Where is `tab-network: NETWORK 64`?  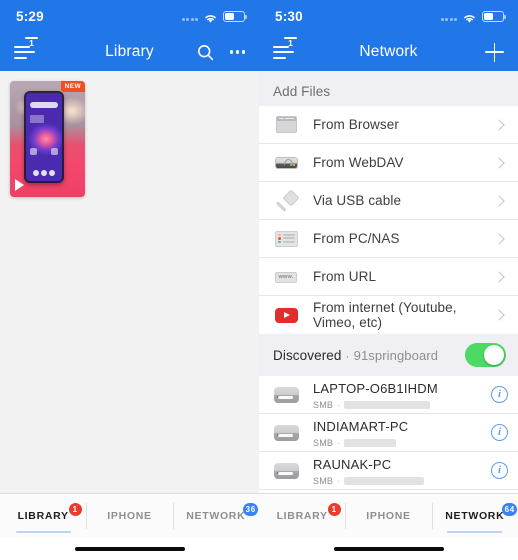
tab-network: NETWORK 64 is located at coordinates (474, 516).